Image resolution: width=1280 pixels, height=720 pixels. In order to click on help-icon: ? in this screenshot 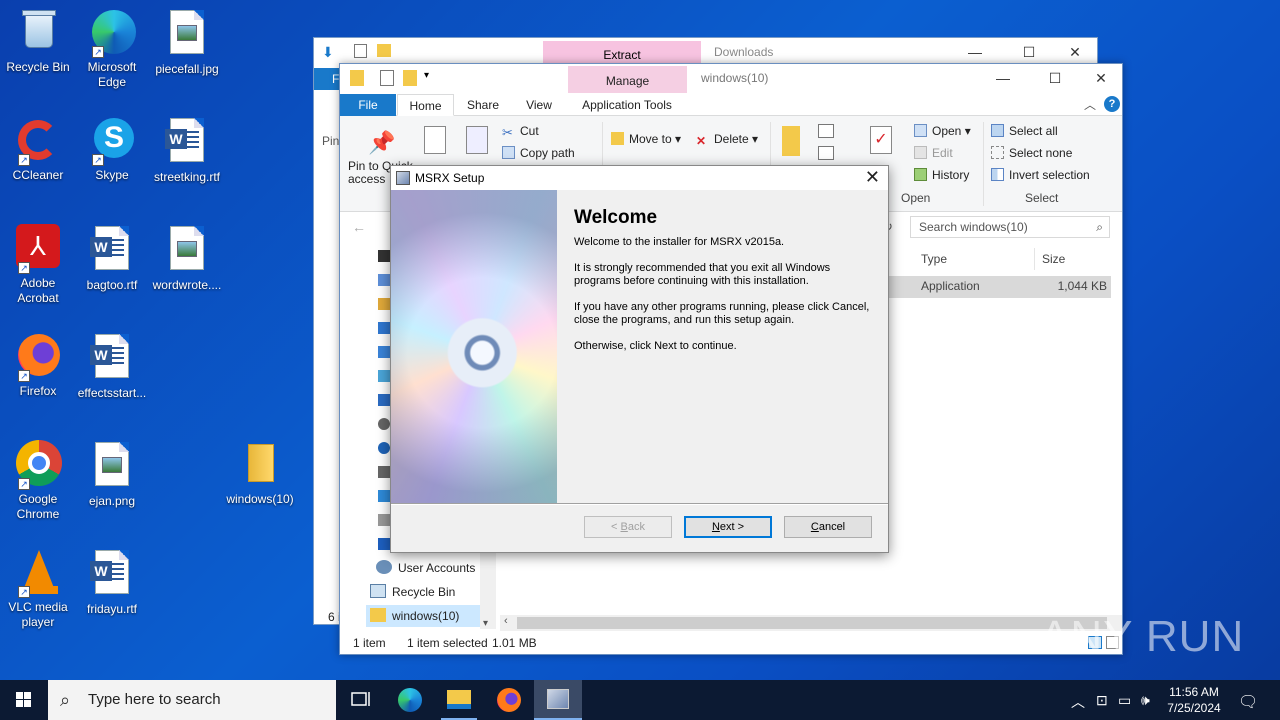, I will do `click(1112, 104)`.